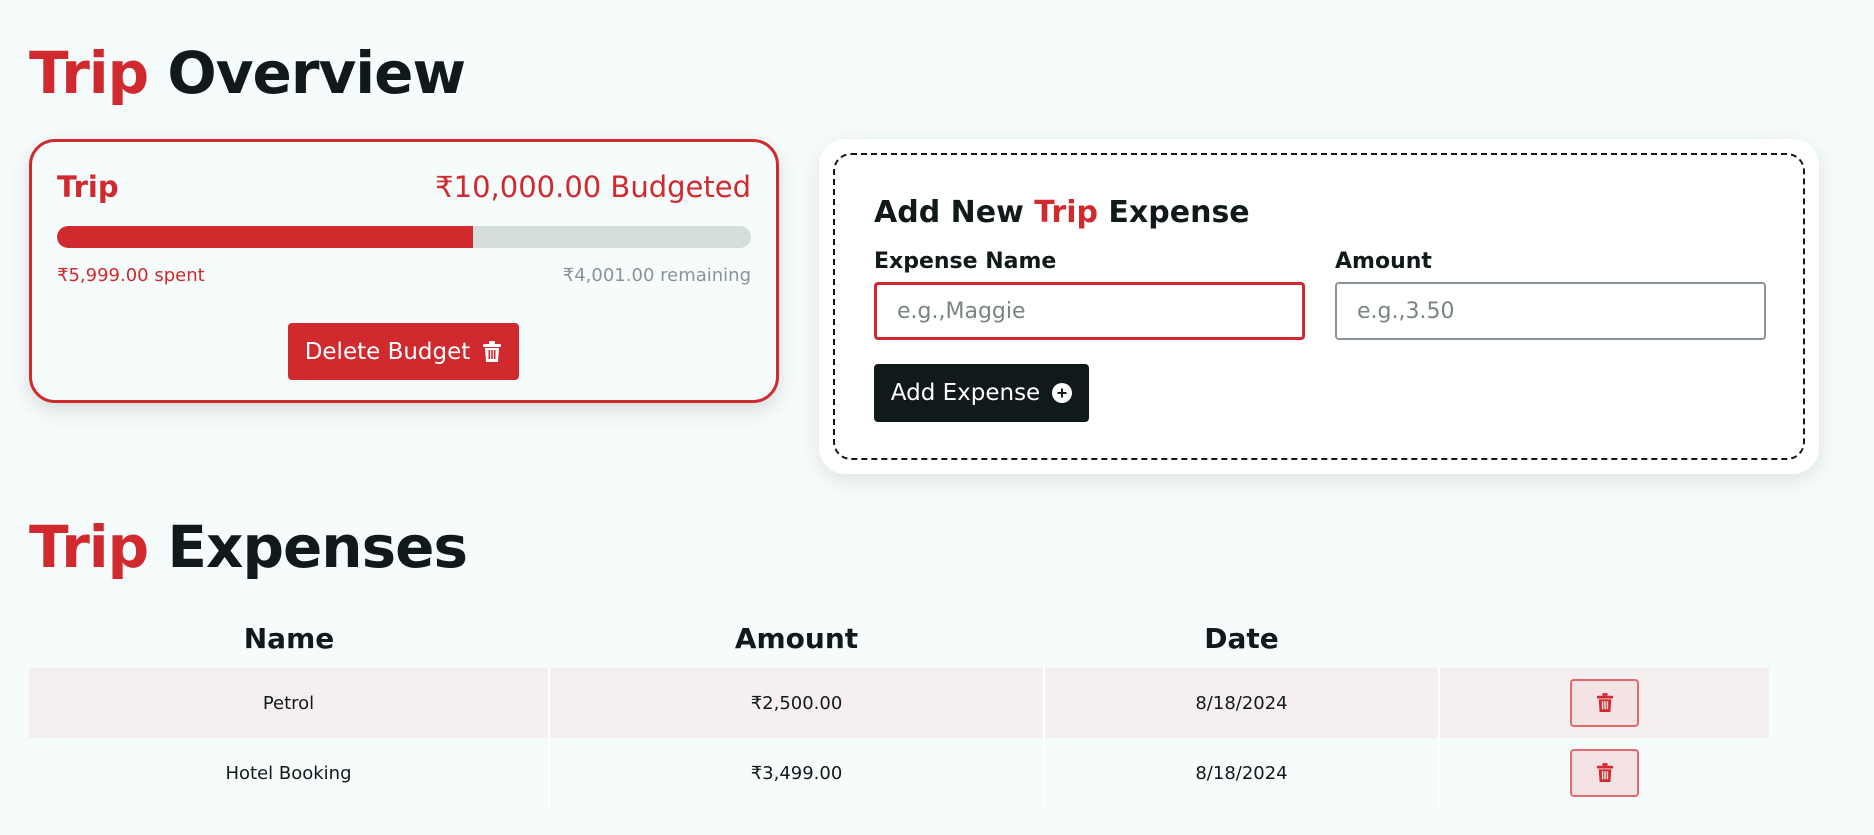 This screenshot has height=835, width=1874. What do you see at coordinates (797, 773) in the screenshot?
I see `expense-amount-cell: ₹3,499.00` at bounding box center [797, 773].